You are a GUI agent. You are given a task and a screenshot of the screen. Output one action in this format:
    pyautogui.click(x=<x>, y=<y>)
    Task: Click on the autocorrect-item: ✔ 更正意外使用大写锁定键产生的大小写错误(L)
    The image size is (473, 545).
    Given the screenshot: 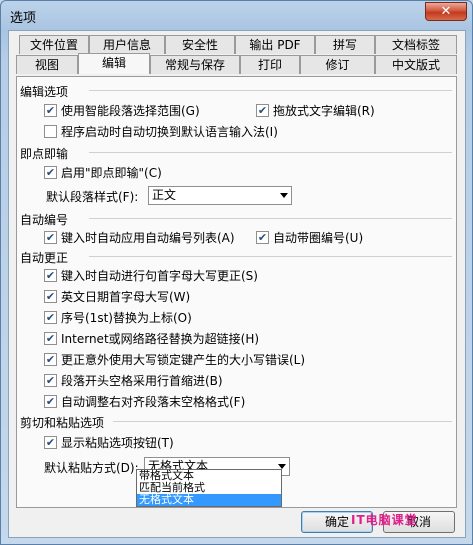 What is the action you would take?
    pyautogui.click(x=174, y=359)
    